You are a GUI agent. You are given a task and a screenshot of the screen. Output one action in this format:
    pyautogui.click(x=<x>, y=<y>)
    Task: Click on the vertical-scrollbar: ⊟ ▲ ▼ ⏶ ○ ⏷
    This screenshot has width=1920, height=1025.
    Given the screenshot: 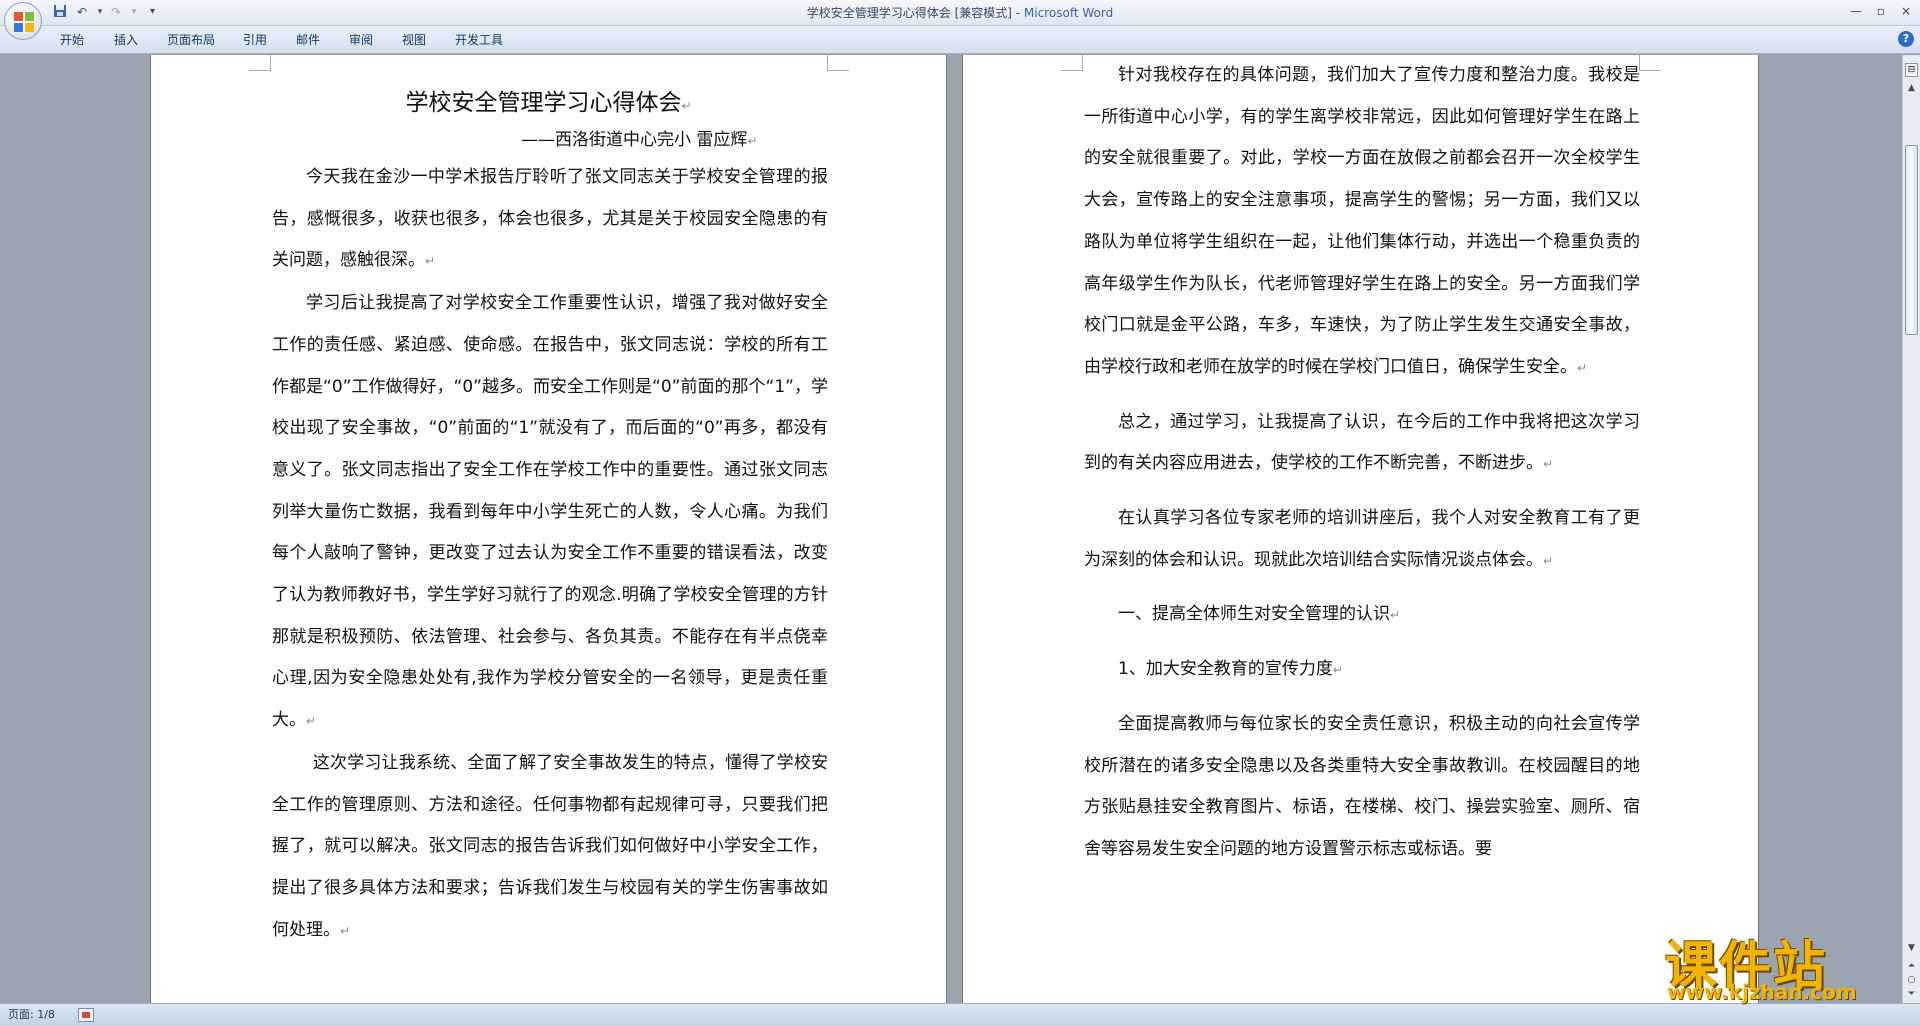 What is the action you would take?
    pyautogui.click(x=1911, y=529)
    